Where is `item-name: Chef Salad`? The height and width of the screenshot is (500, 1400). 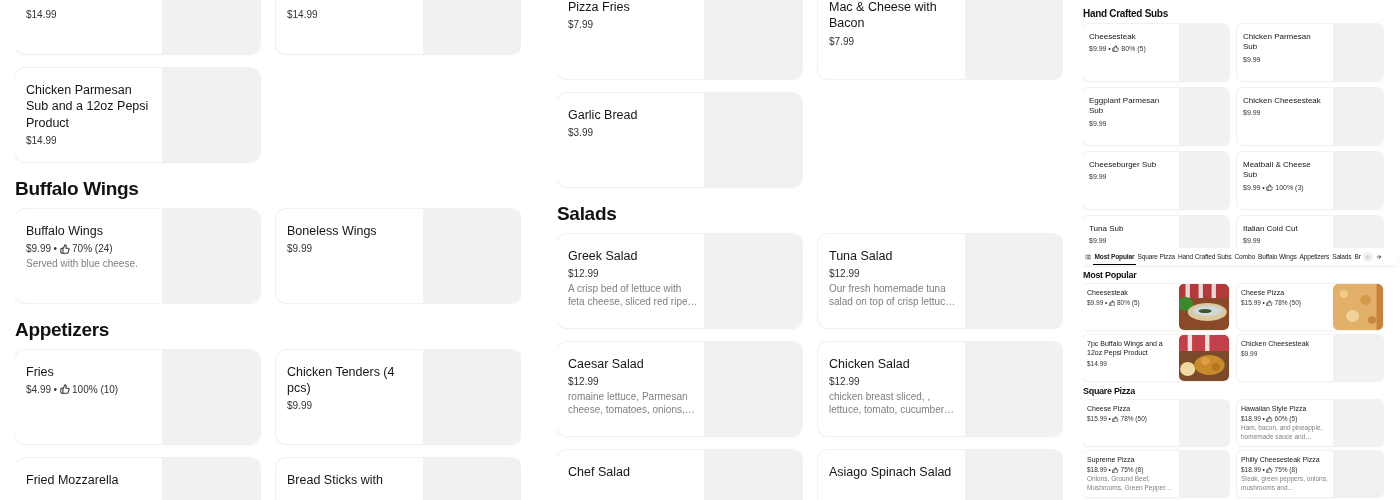 item-name: Chef Salad is located at coordinates (599, 472).